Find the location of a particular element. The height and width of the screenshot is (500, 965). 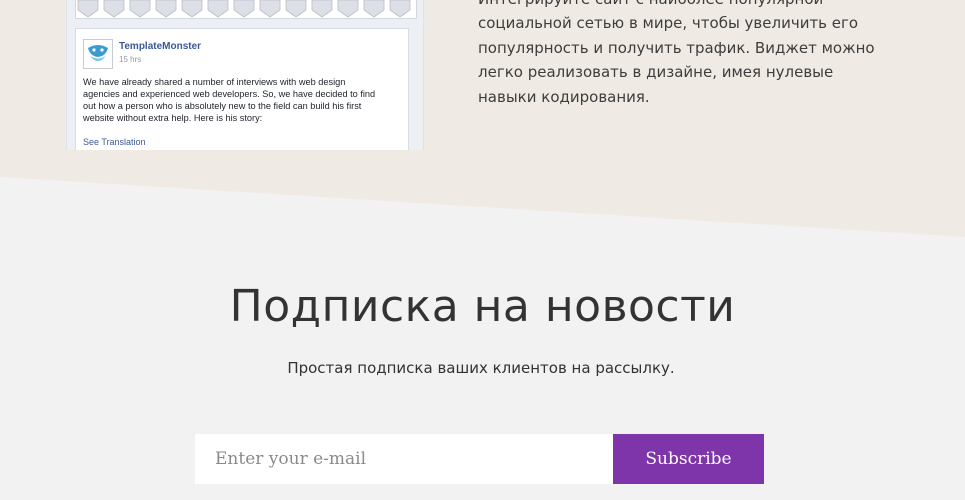

description-line: навыки кодирования. is located at coordinates (564, 96).